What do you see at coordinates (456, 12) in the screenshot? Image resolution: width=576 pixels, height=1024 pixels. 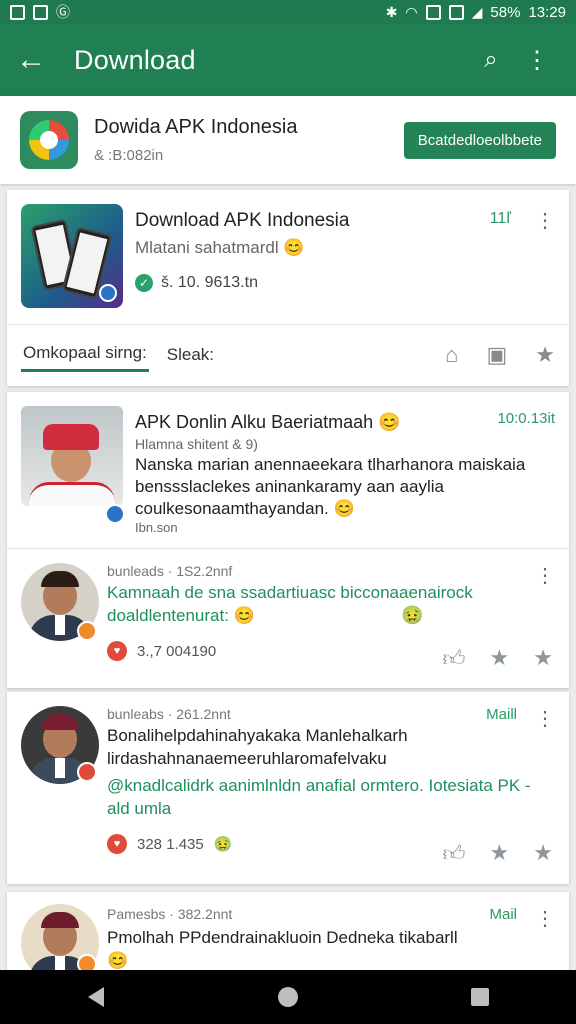 I see `sim-icon` at bounding box center [456, 12].